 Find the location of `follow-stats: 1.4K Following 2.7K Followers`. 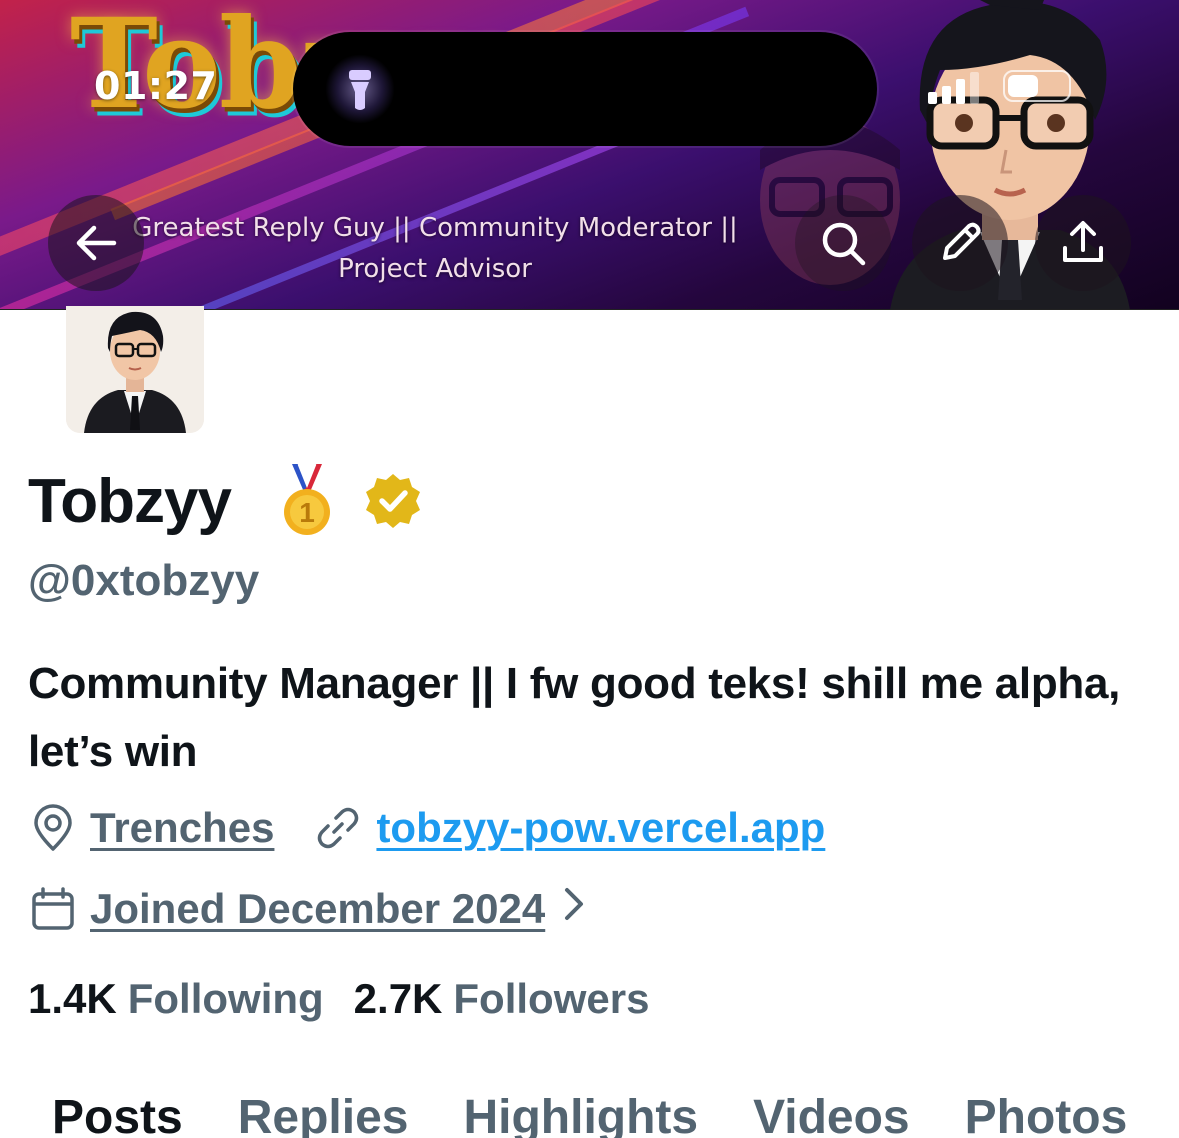

follow-stats: 1.4K Following 2.7K Followers is located at coordinates (338, 999).